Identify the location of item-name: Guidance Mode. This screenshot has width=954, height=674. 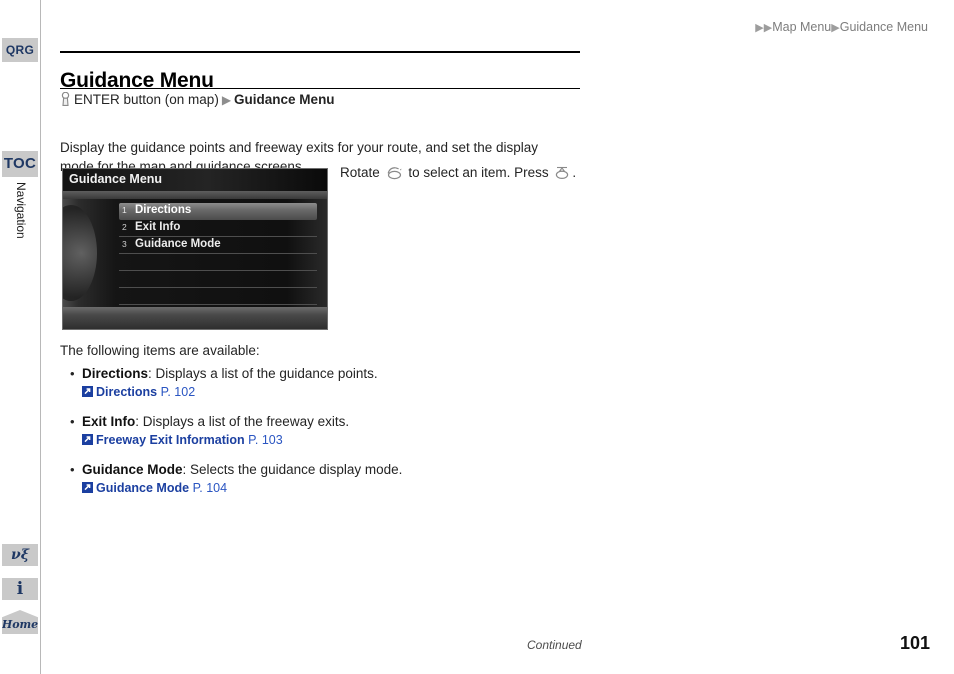
(132, 469).